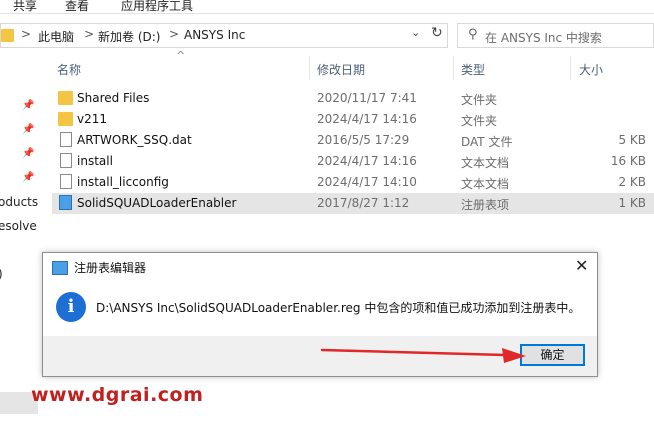  What do you see at coordinates (129, 36) in the screenshot?
I see `breadcrumb-volume-d: 新加卷 (D:)` at bounding box center [129, 36].